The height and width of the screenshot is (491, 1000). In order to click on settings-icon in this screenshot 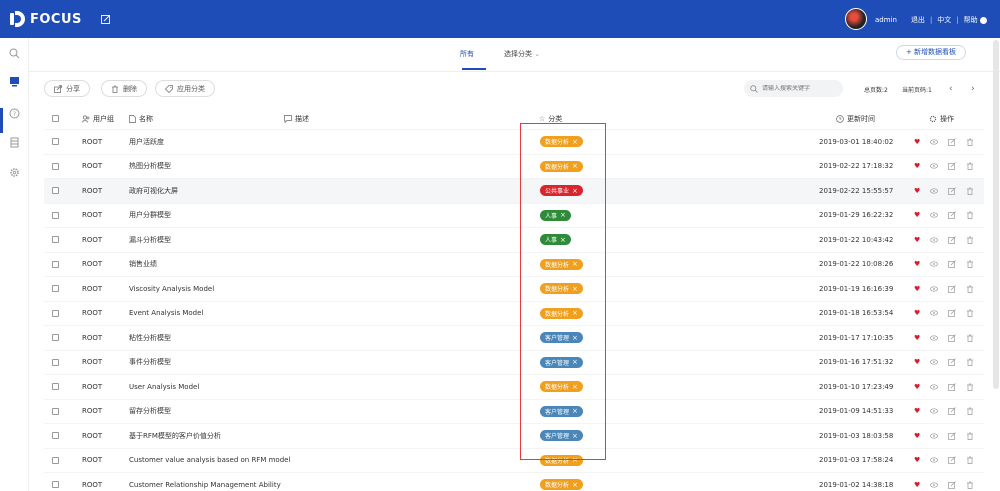, I will do `click(14, 172)`.